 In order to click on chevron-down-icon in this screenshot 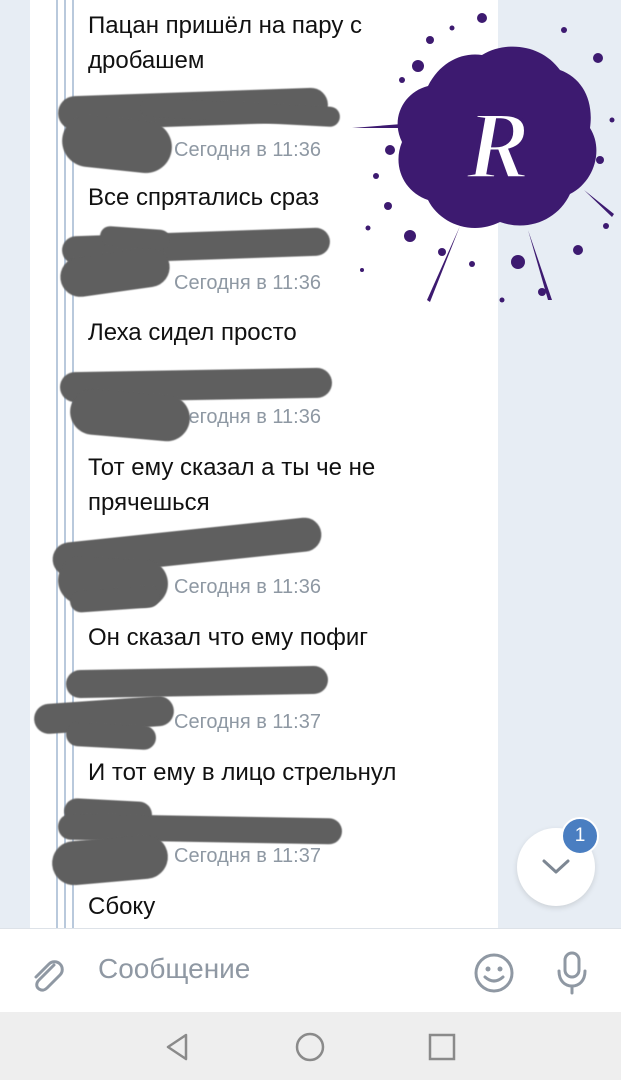, I will do `click(556, 866)`.